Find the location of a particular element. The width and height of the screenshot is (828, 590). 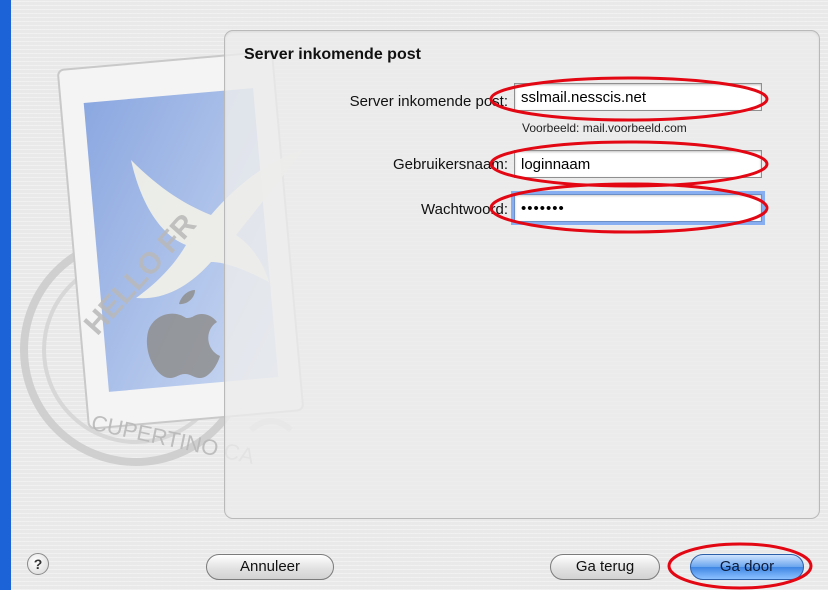

username-field: loginnaam is located at coordinates (638, 164).